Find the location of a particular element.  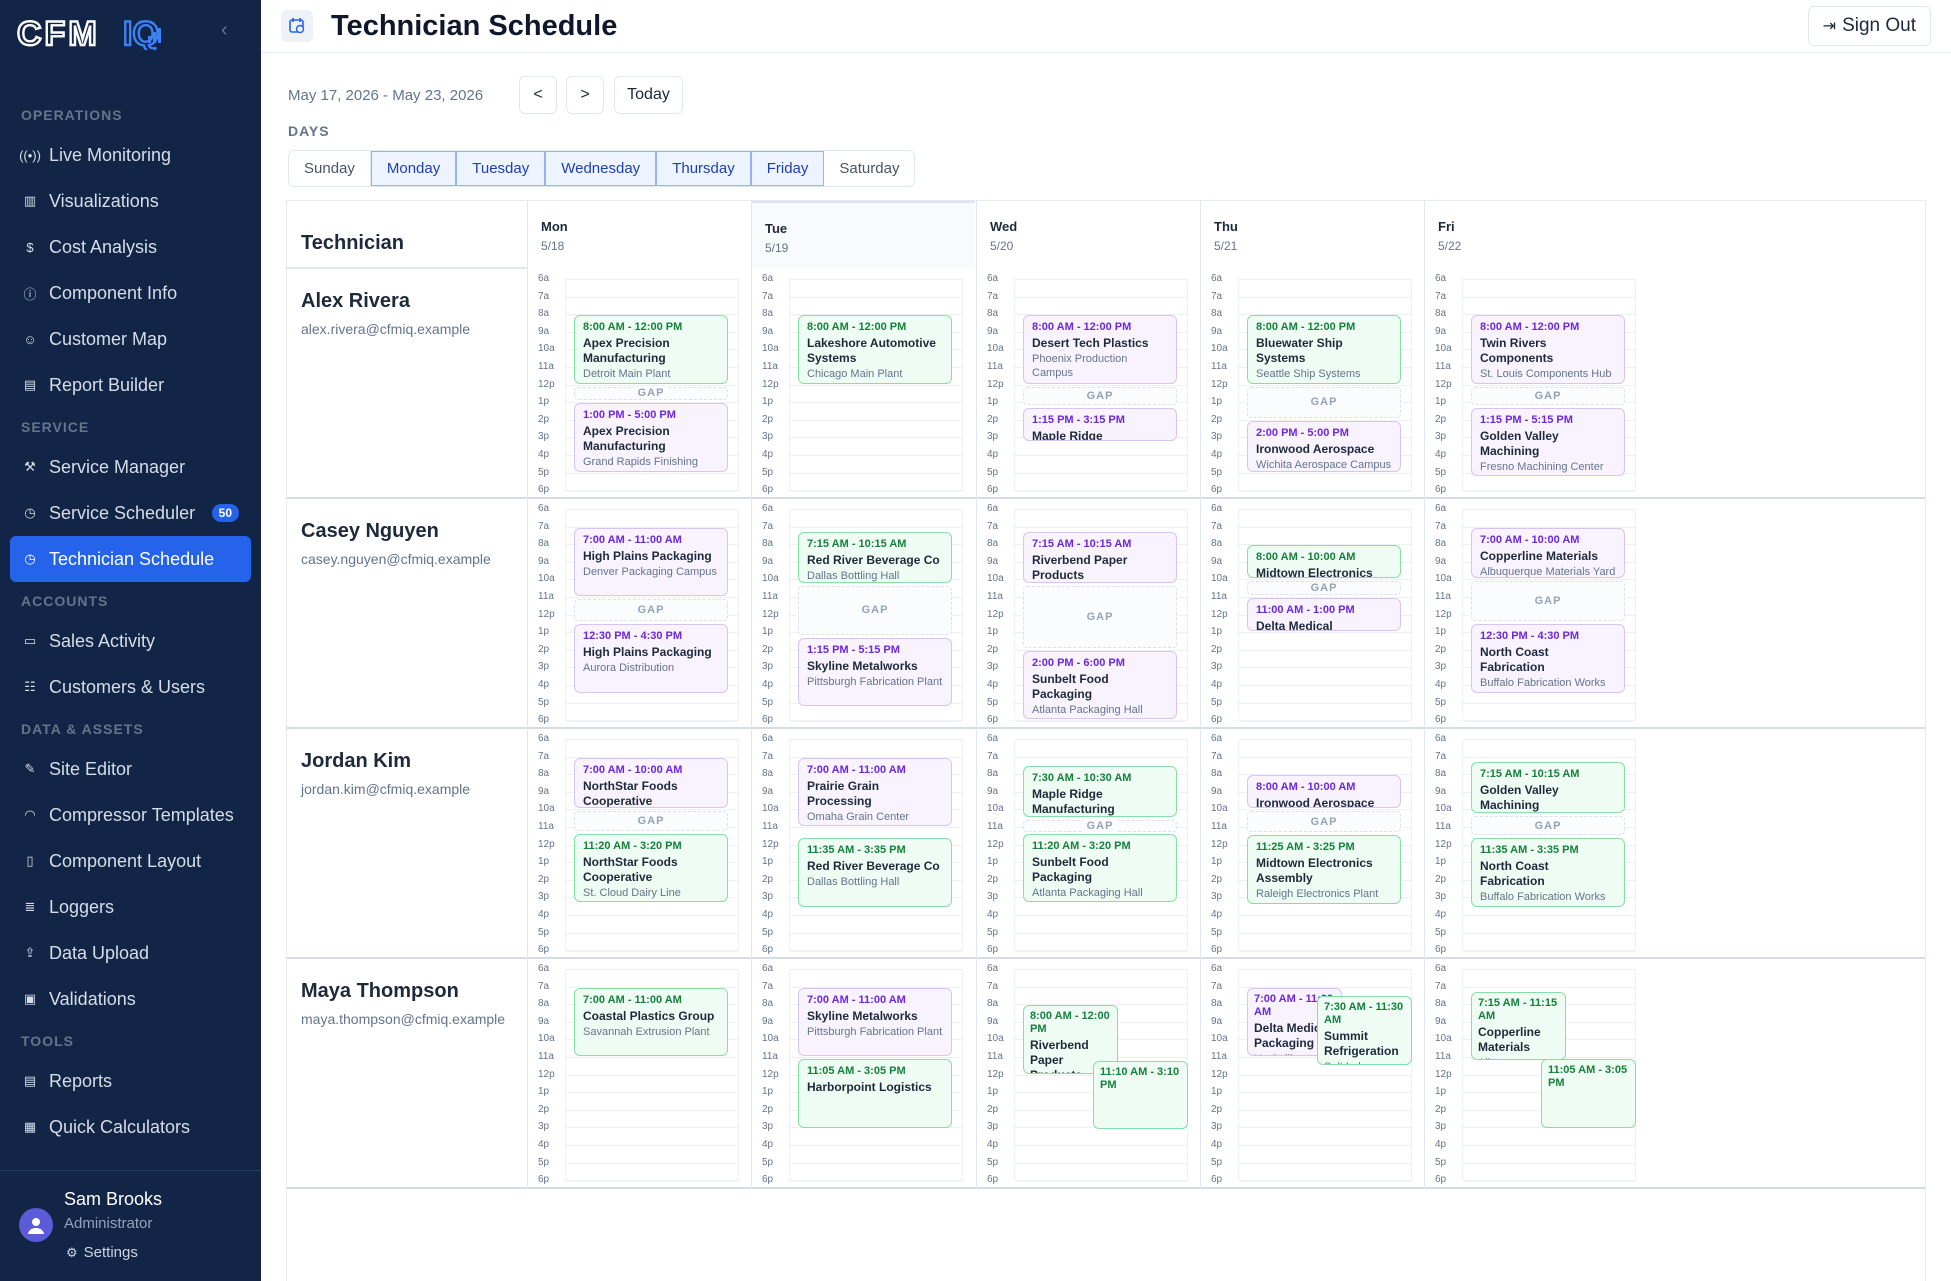

appointment-block: 11:10 AM - 3:10 PM is located at coordinates (1140, 1095).